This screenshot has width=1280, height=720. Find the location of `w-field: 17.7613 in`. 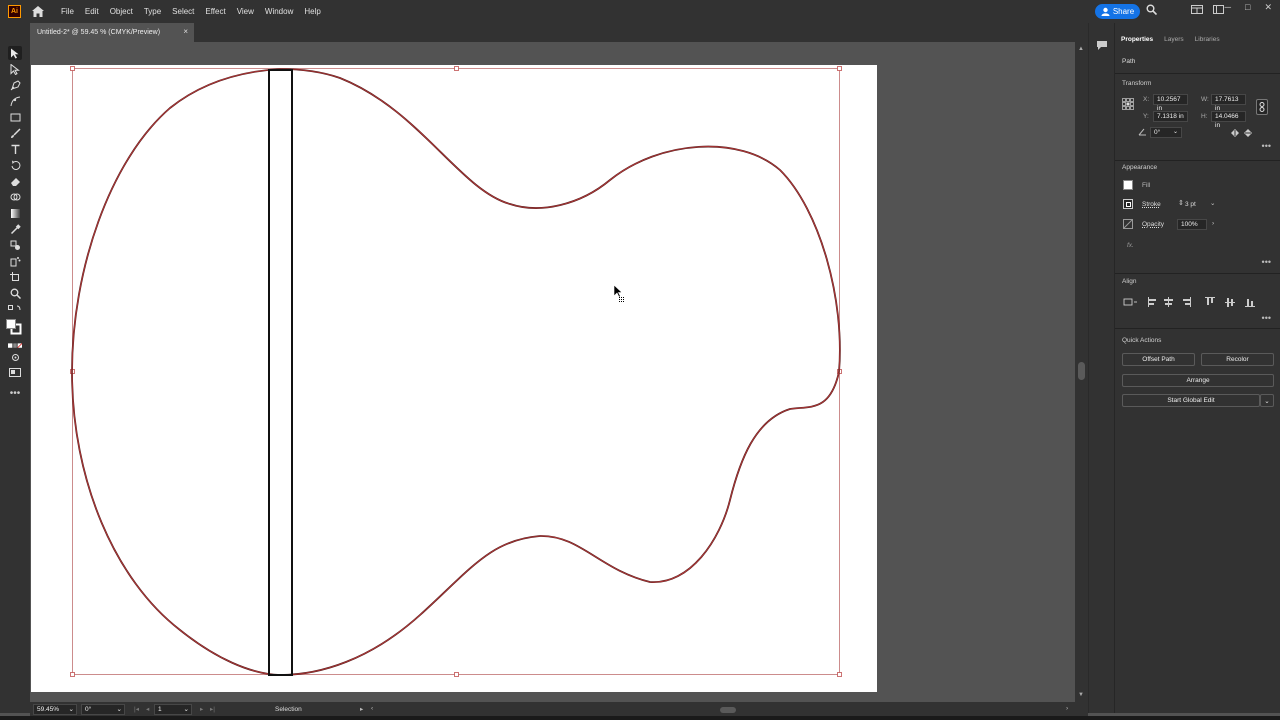

w-field: 17.7613 in is located at coordinates (1228, 103).